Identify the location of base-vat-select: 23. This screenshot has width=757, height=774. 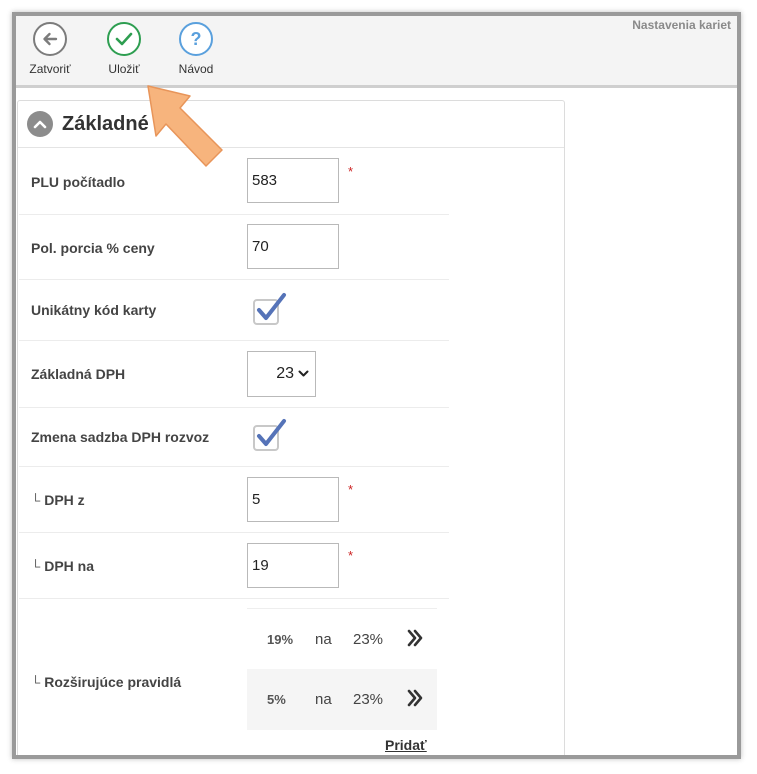
(281, 374).